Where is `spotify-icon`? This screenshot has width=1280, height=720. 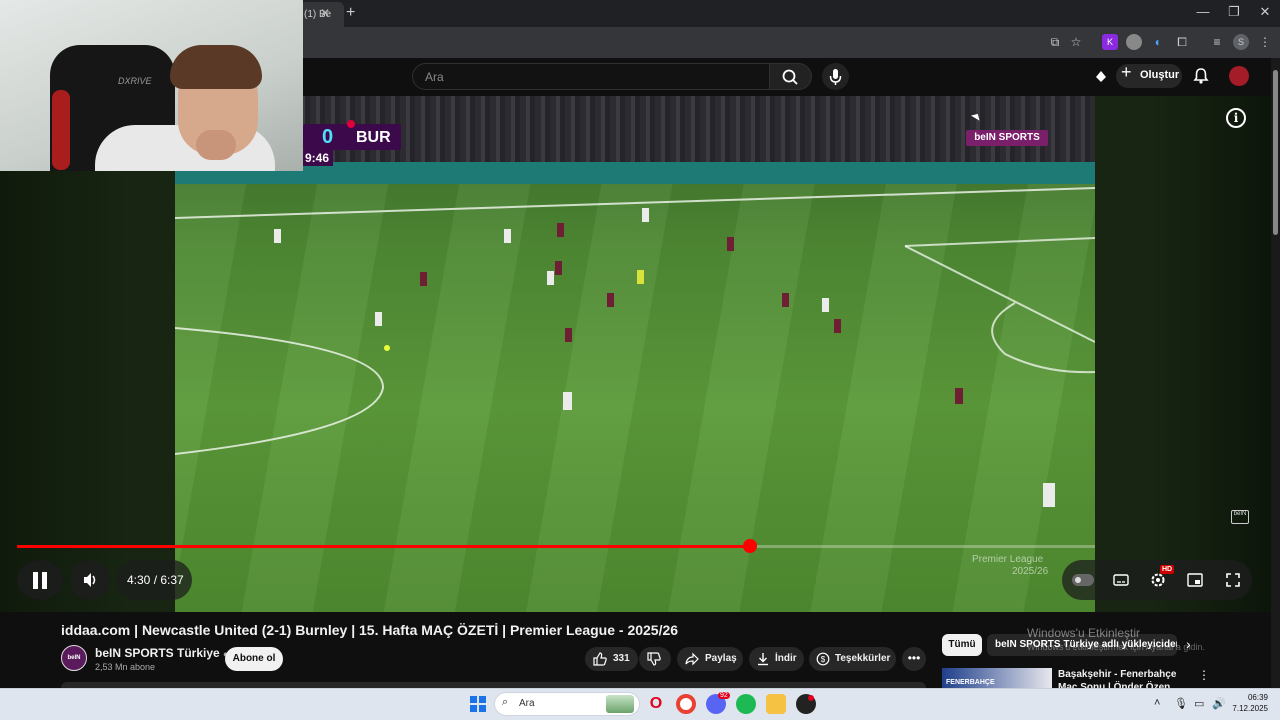
spotify-icon is located at coordinates (746, 704).